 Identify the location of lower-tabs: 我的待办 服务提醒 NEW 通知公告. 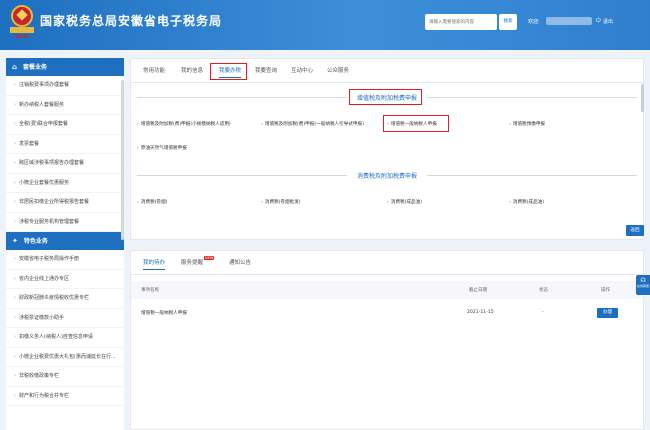
(387, 263).